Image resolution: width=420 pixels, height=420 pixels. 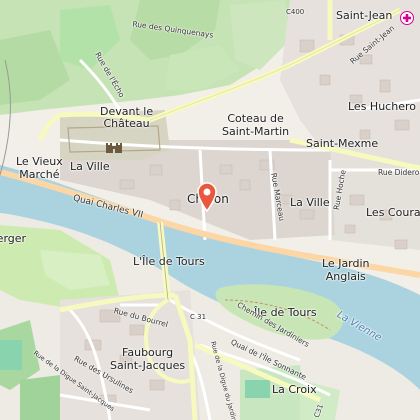 What do you see at coordinates (407, 18) in the screenshot?
I see `hospital-icon` at bounding box center [407, 18].